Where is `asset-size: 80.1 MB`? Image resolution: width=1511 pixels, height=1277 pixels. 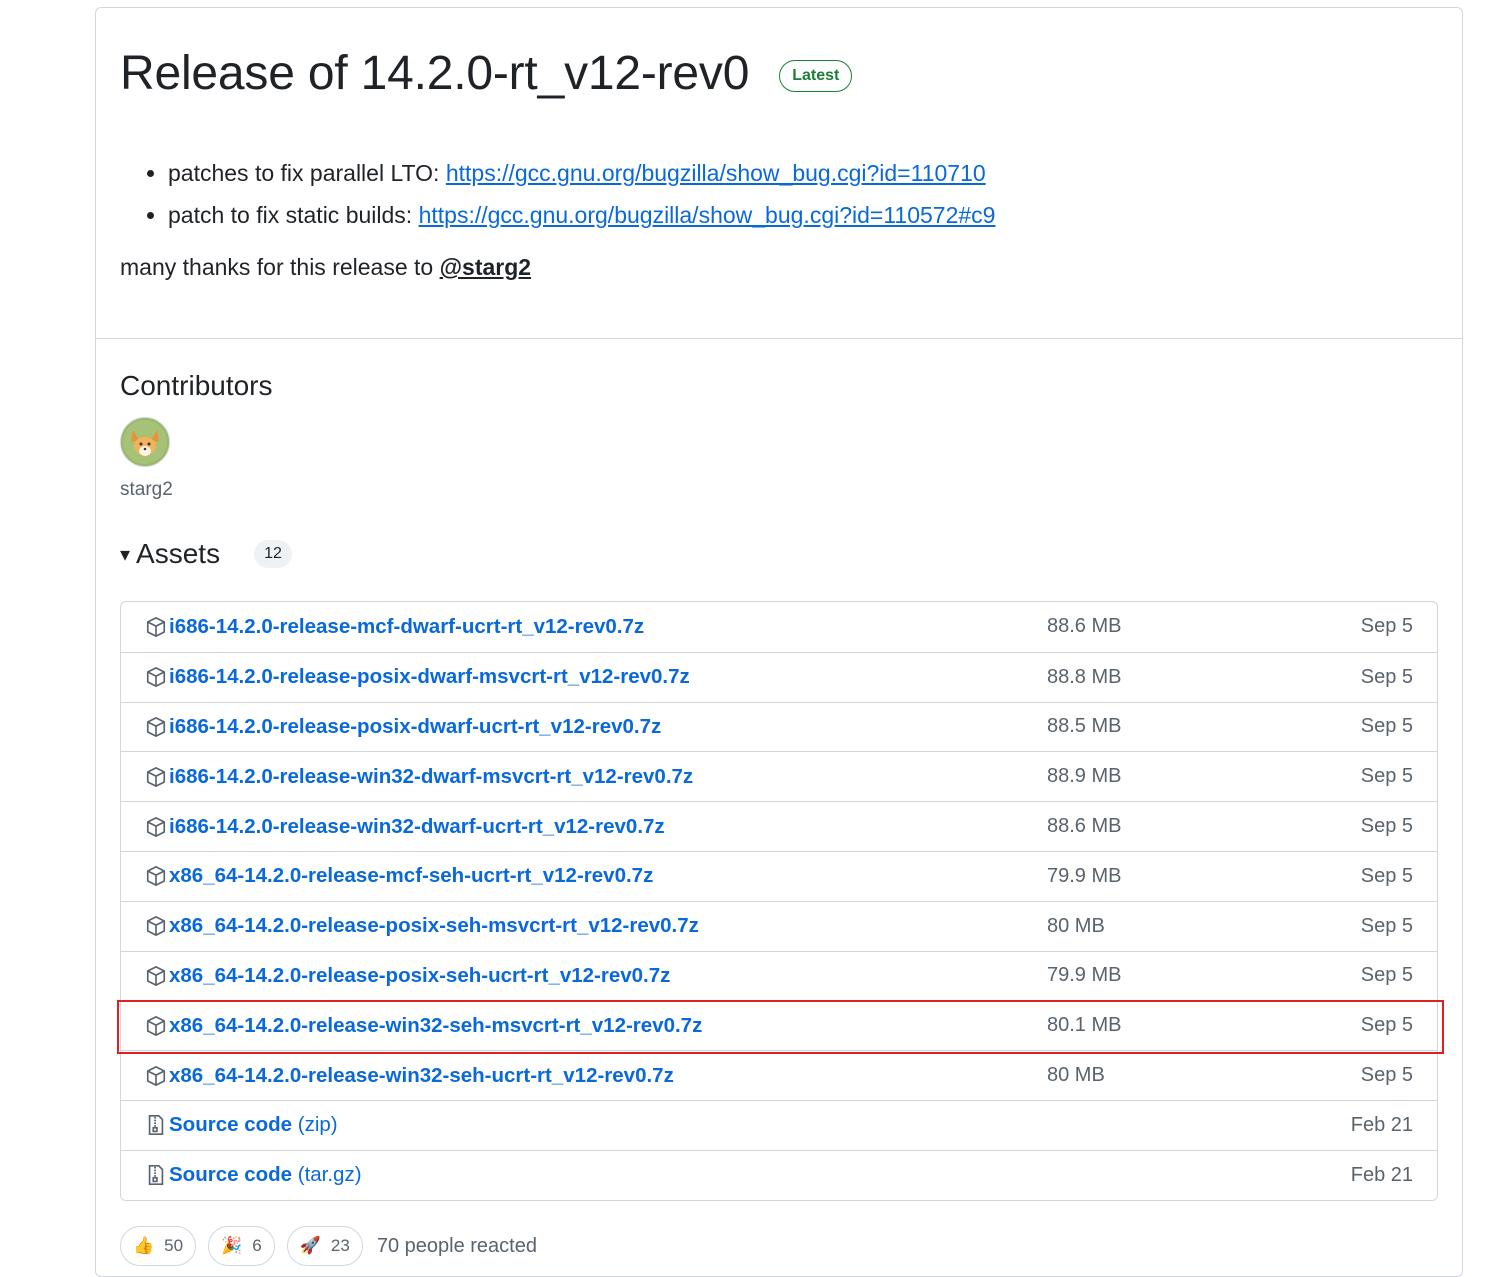 asset-size: 80.1 MB is located at coordinates (1084, 1025).